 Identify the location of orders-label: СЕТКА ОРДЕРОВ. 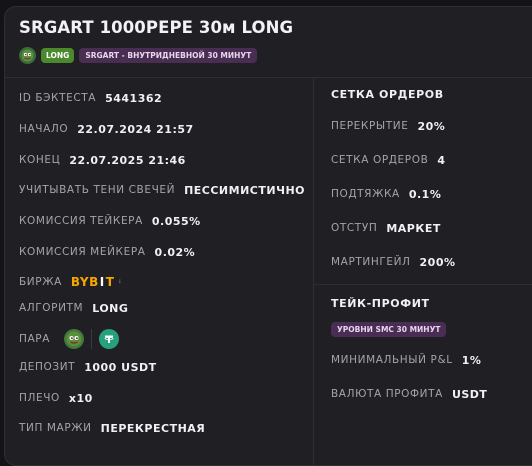
(380, 160).